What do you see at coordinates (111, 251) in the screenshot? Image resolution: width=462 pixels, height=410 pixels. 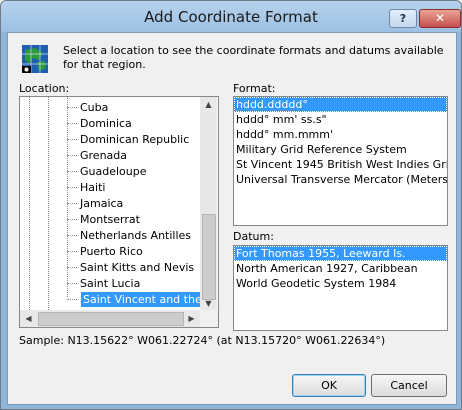 I see `location-tree-item: Puerto Rico` at bounding box center [111, 251].